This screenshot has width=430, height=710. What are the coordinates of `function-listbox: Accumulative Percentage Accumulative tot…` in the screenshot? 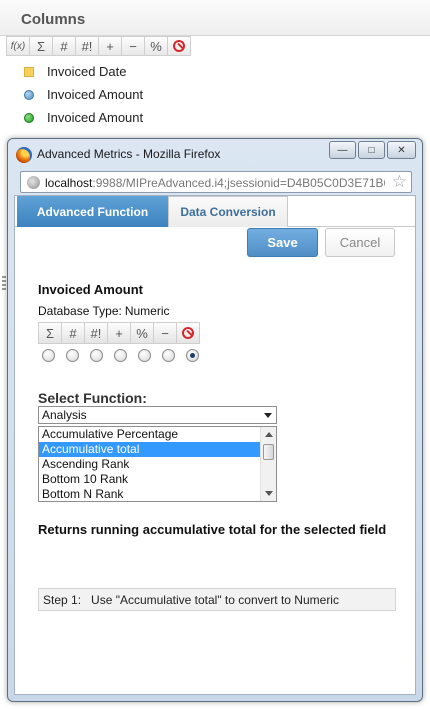 It's located at (157, 464).